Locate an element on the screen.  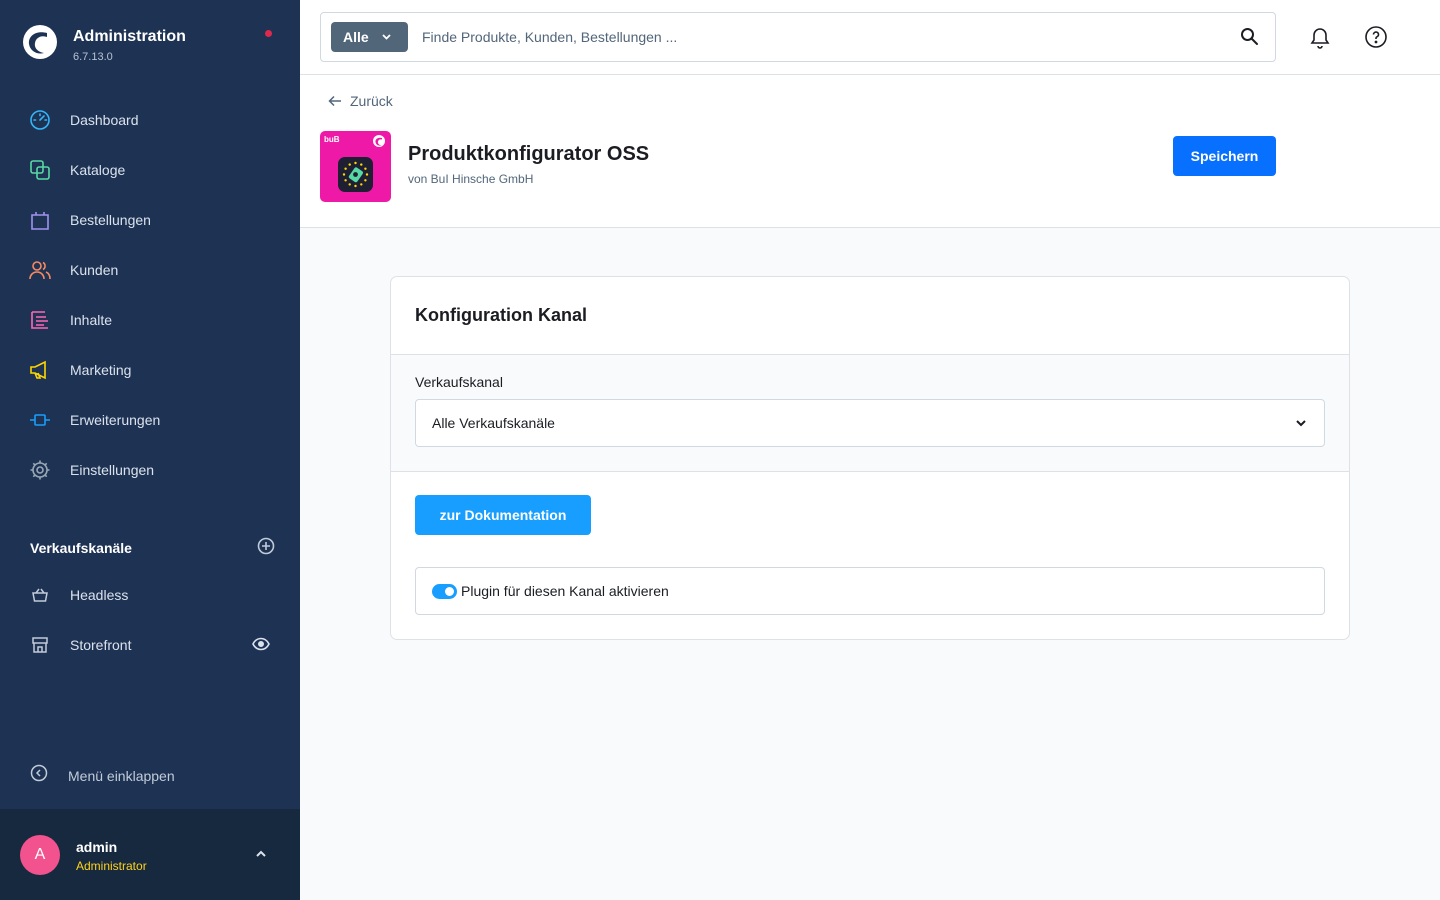
card-title: Konfiguration Kanal is located at coordinates (501, 315).